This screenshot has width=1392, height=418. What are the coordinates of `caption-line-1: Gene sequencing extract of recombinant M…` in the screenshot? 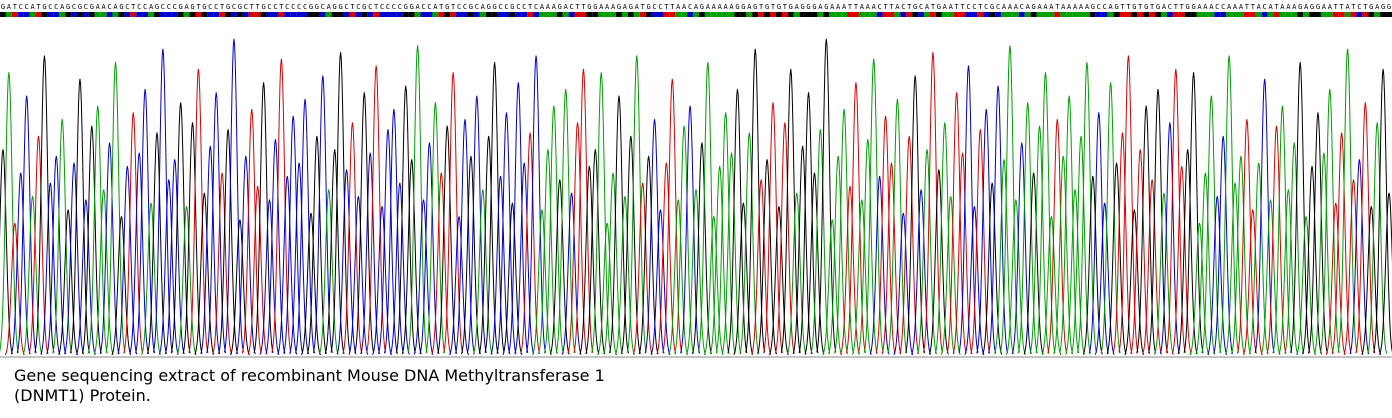 It's located at (309, 375).